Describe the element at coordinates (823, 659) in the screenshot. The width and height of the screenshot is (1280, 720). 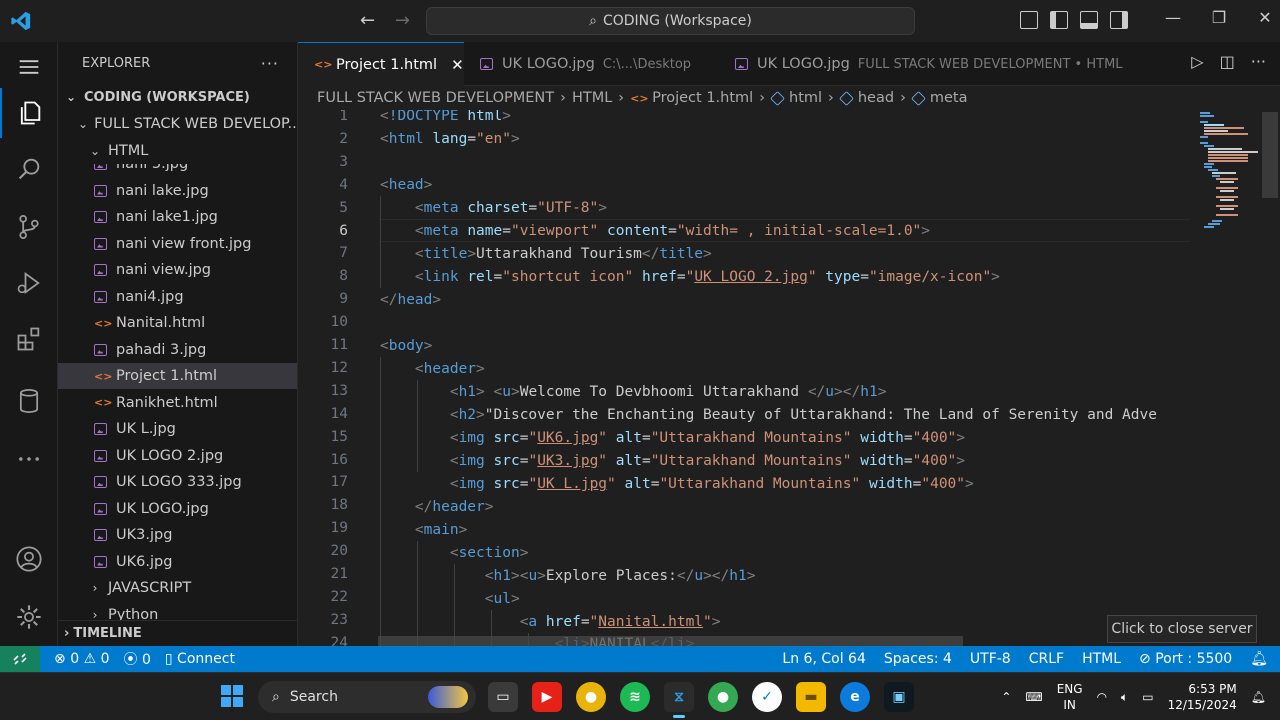
I see `cursor-position: Ln 6, Col 64` at that location.